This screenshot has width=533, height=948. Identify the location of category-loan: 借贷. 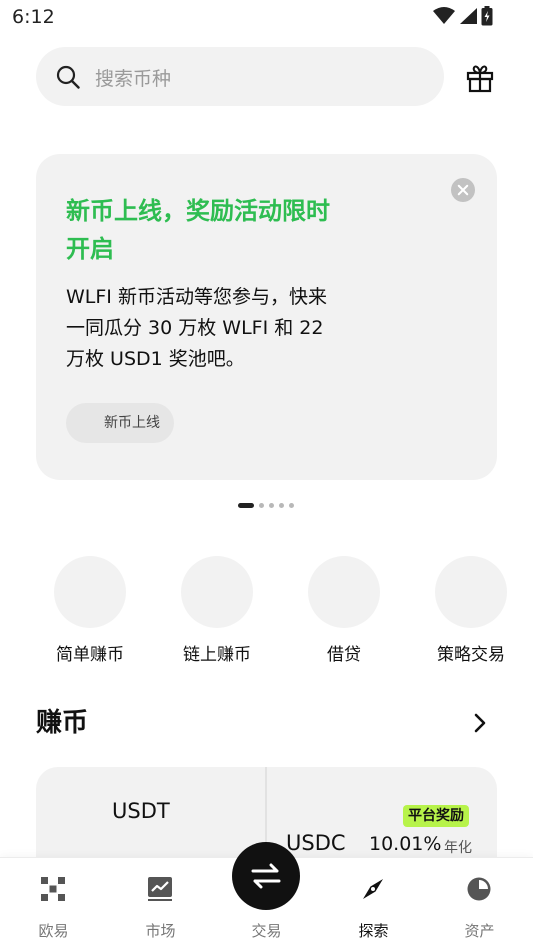
(344, 610).